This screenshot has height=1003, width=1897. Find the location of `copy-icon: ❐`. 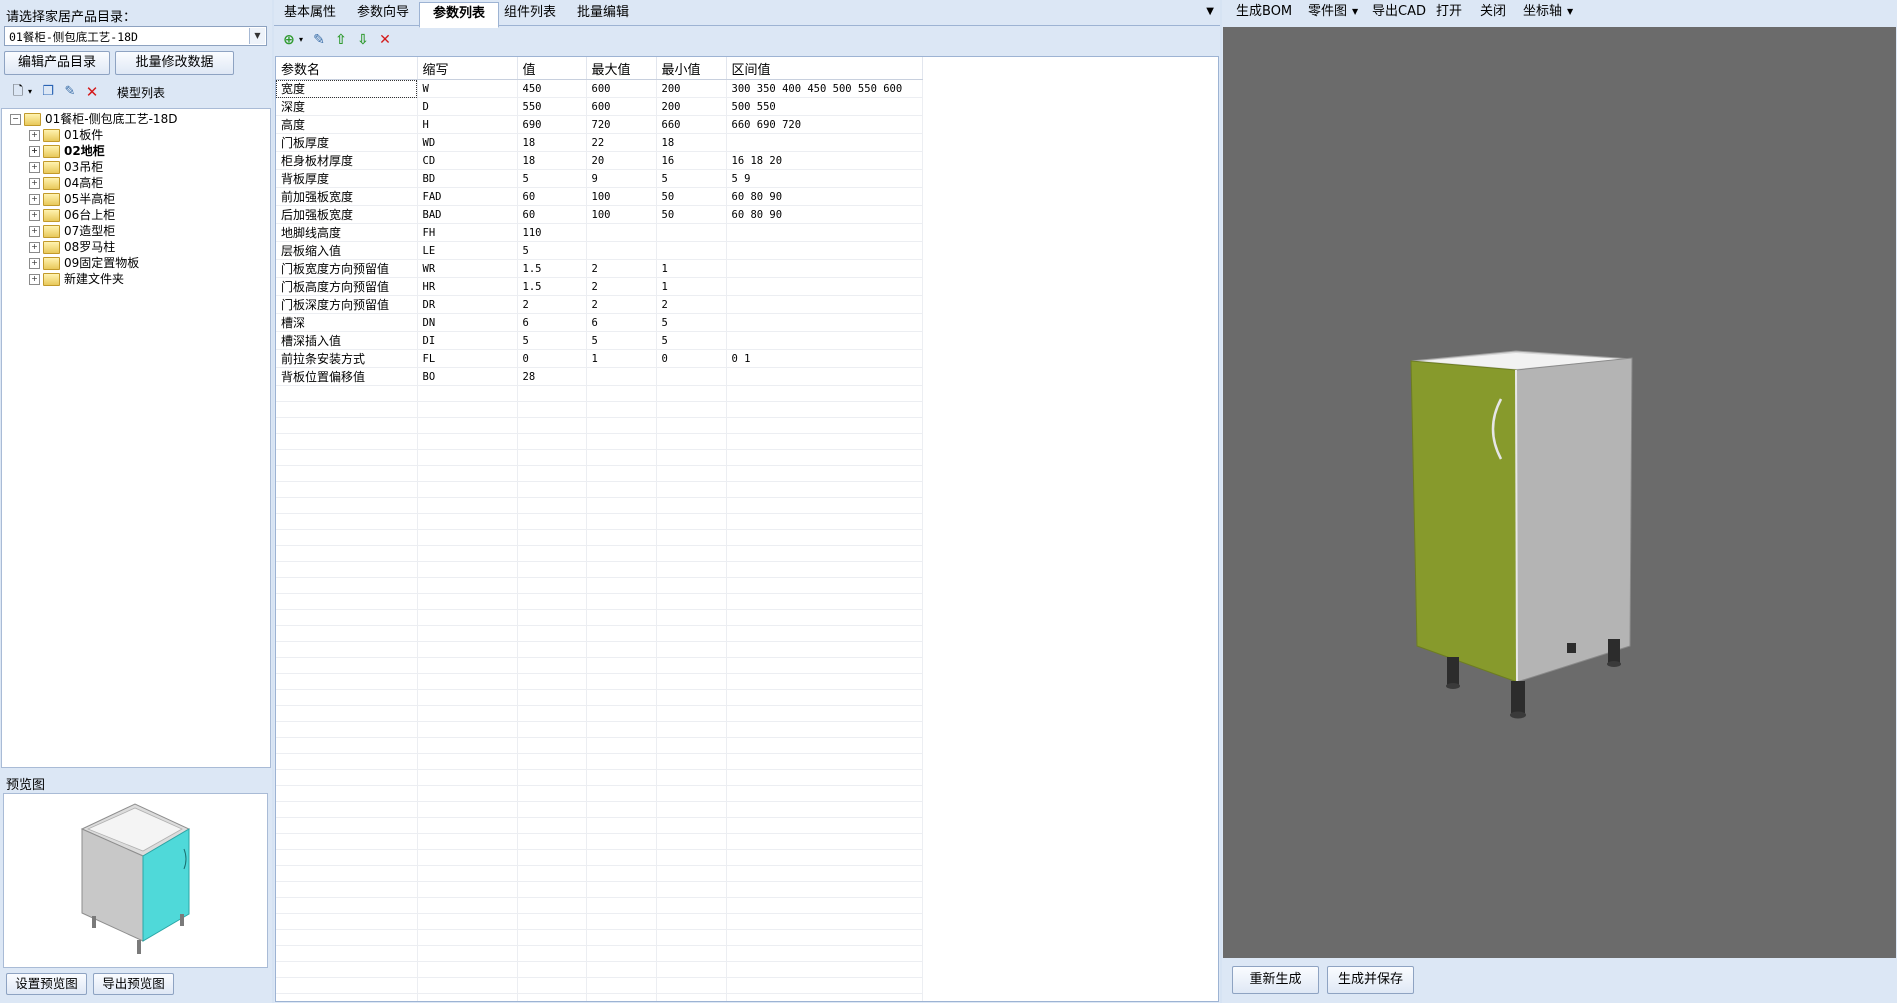

copy-icon: ❐ is located at coordinates (48, 92).